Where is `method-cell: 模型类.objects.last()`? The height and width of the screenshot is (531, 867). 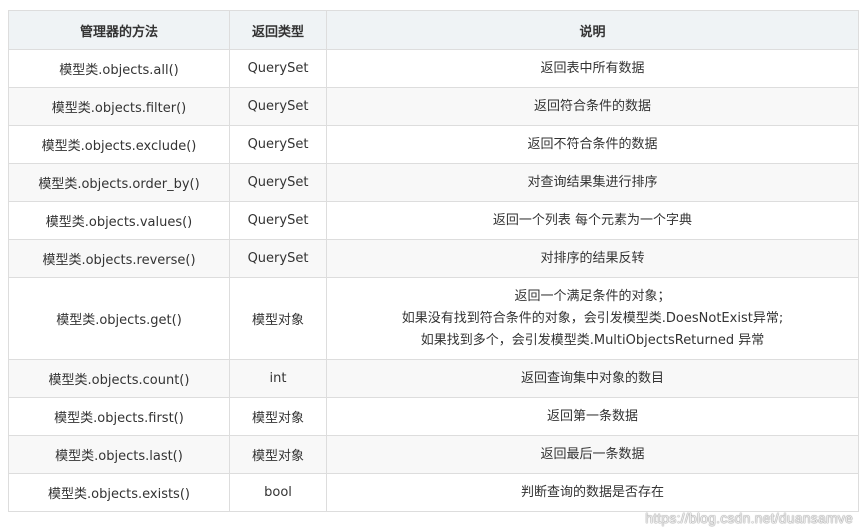
method-cell: 模型类.objects.last() is located at coordinates (119, 454).